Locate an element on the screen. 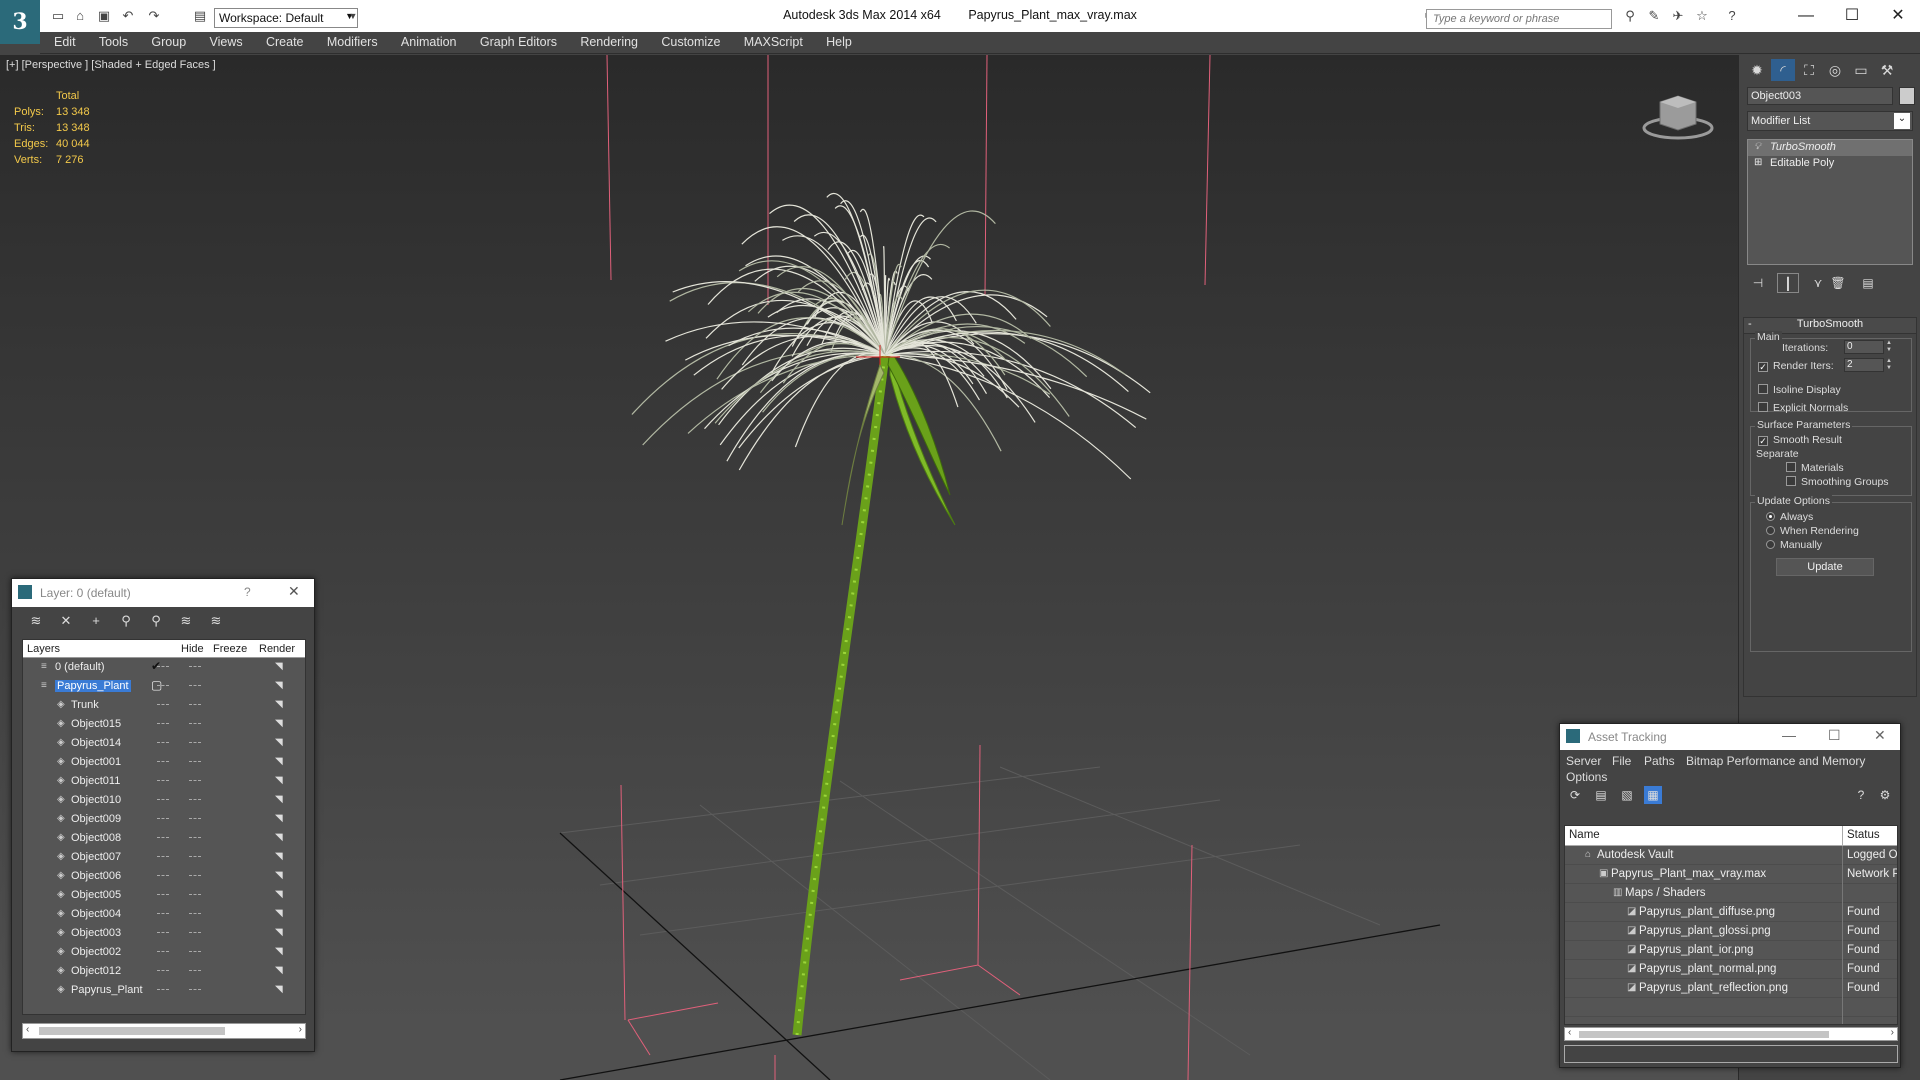  layer-row: ◈ Object009 ◥ is located at coordinates (164, 819).